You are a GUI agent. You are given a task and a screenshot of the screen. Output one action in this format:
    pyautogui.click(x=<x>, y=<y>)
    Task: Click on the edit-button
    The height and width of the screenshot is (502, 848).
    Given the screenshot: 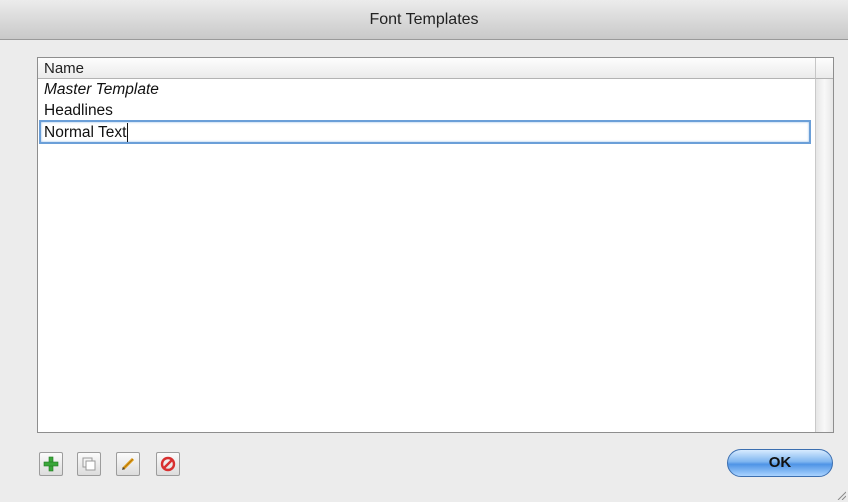 What is the action you would take?
    pyautogui.click(x=128, y=464)
    